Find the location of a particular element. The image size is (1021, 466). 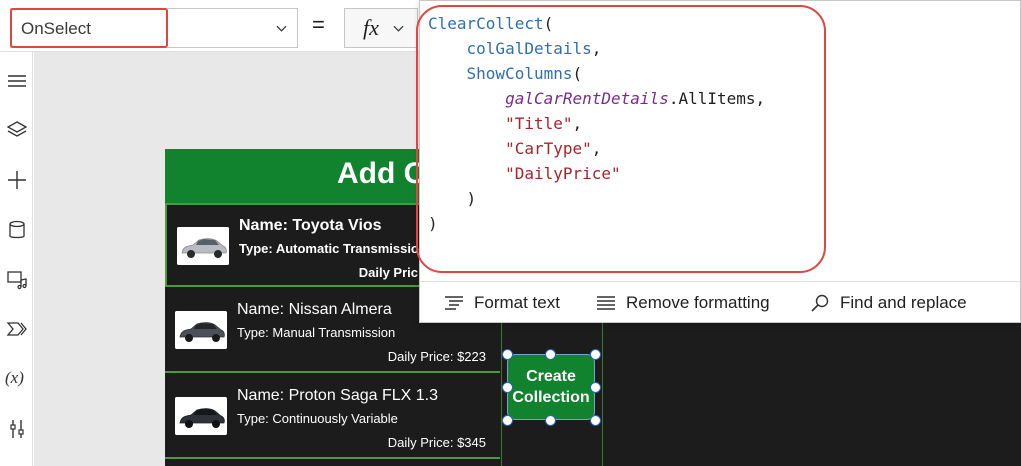

power-automate-icon is located at coordinates (17, 329).